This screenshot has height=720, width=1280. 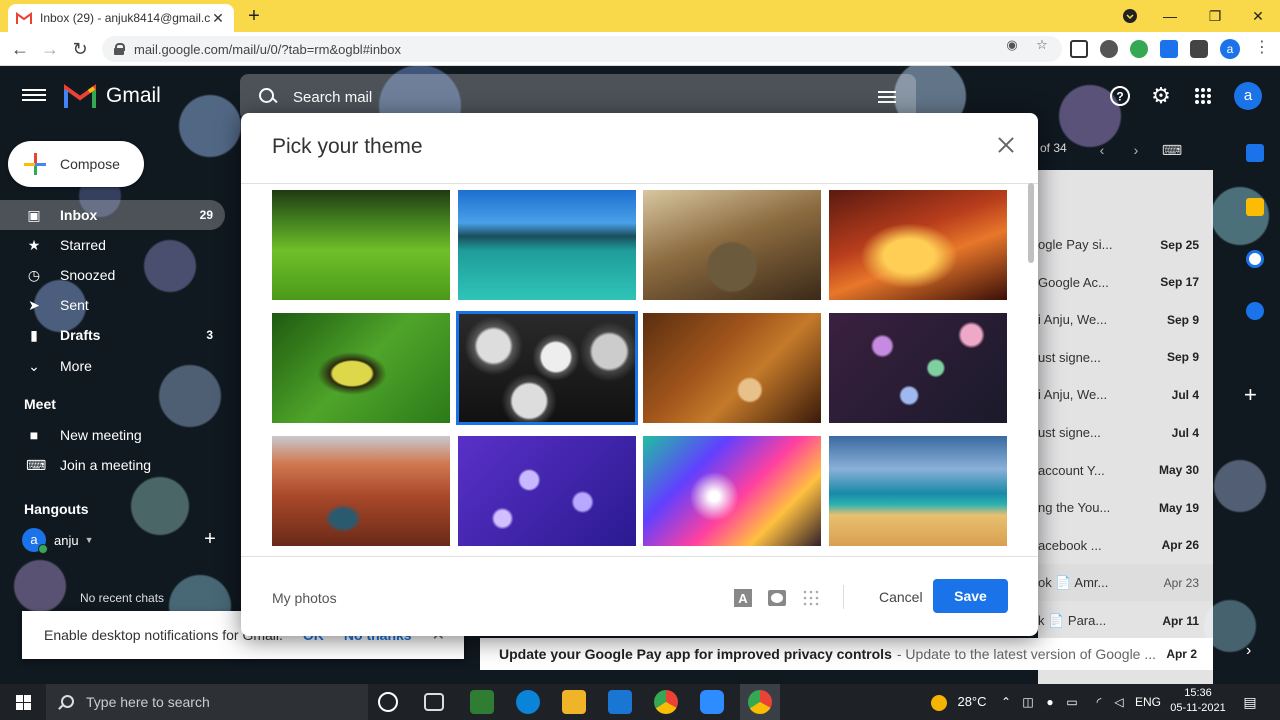 What do you see at coordinates (1006, 702) in the screenshot?
I see `tray-overflow-icon: ⌃` at bounding box center [1006, 702].